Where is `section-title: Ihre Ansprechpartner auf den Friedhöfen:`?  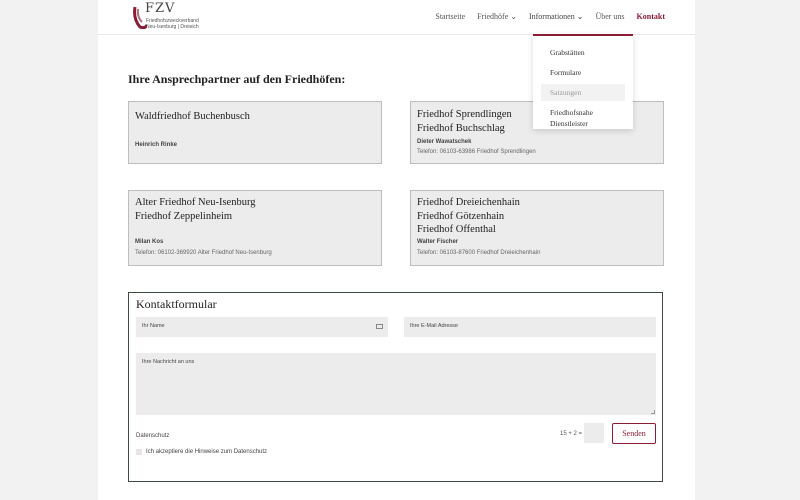
section-title: Ihre Ansprechpartner auf den Friedhöfen: is located at coordinates (237, 79).